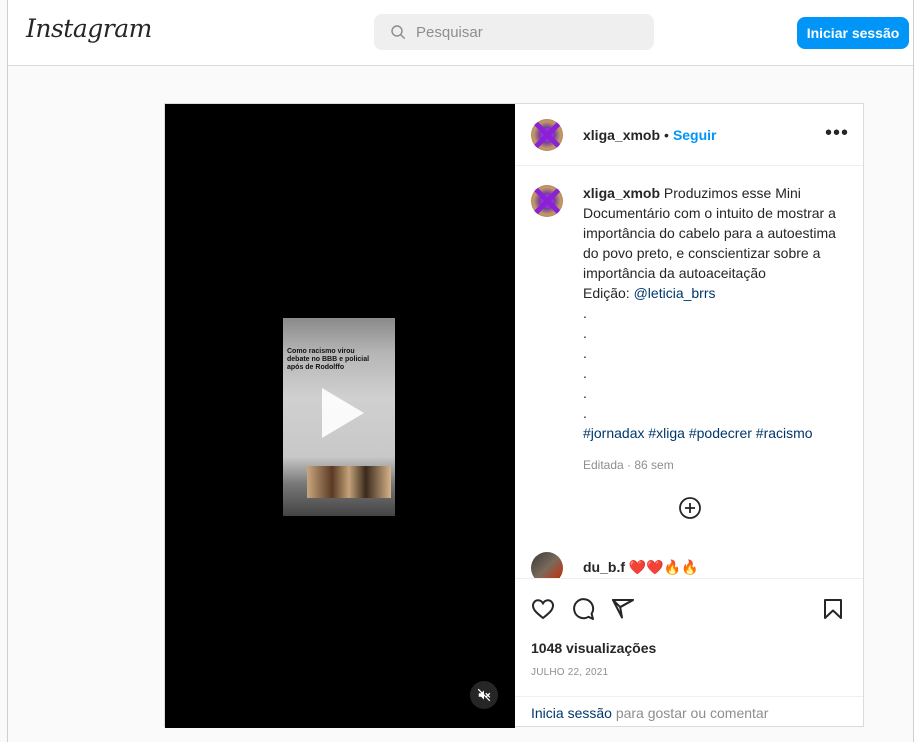 The height and width of the screenshot is (742, 914). What do you see at coordinates (569, 672) in the screenshot?
I see `post-date: JULHO 22, 2021` at bounding box center [569, 672].